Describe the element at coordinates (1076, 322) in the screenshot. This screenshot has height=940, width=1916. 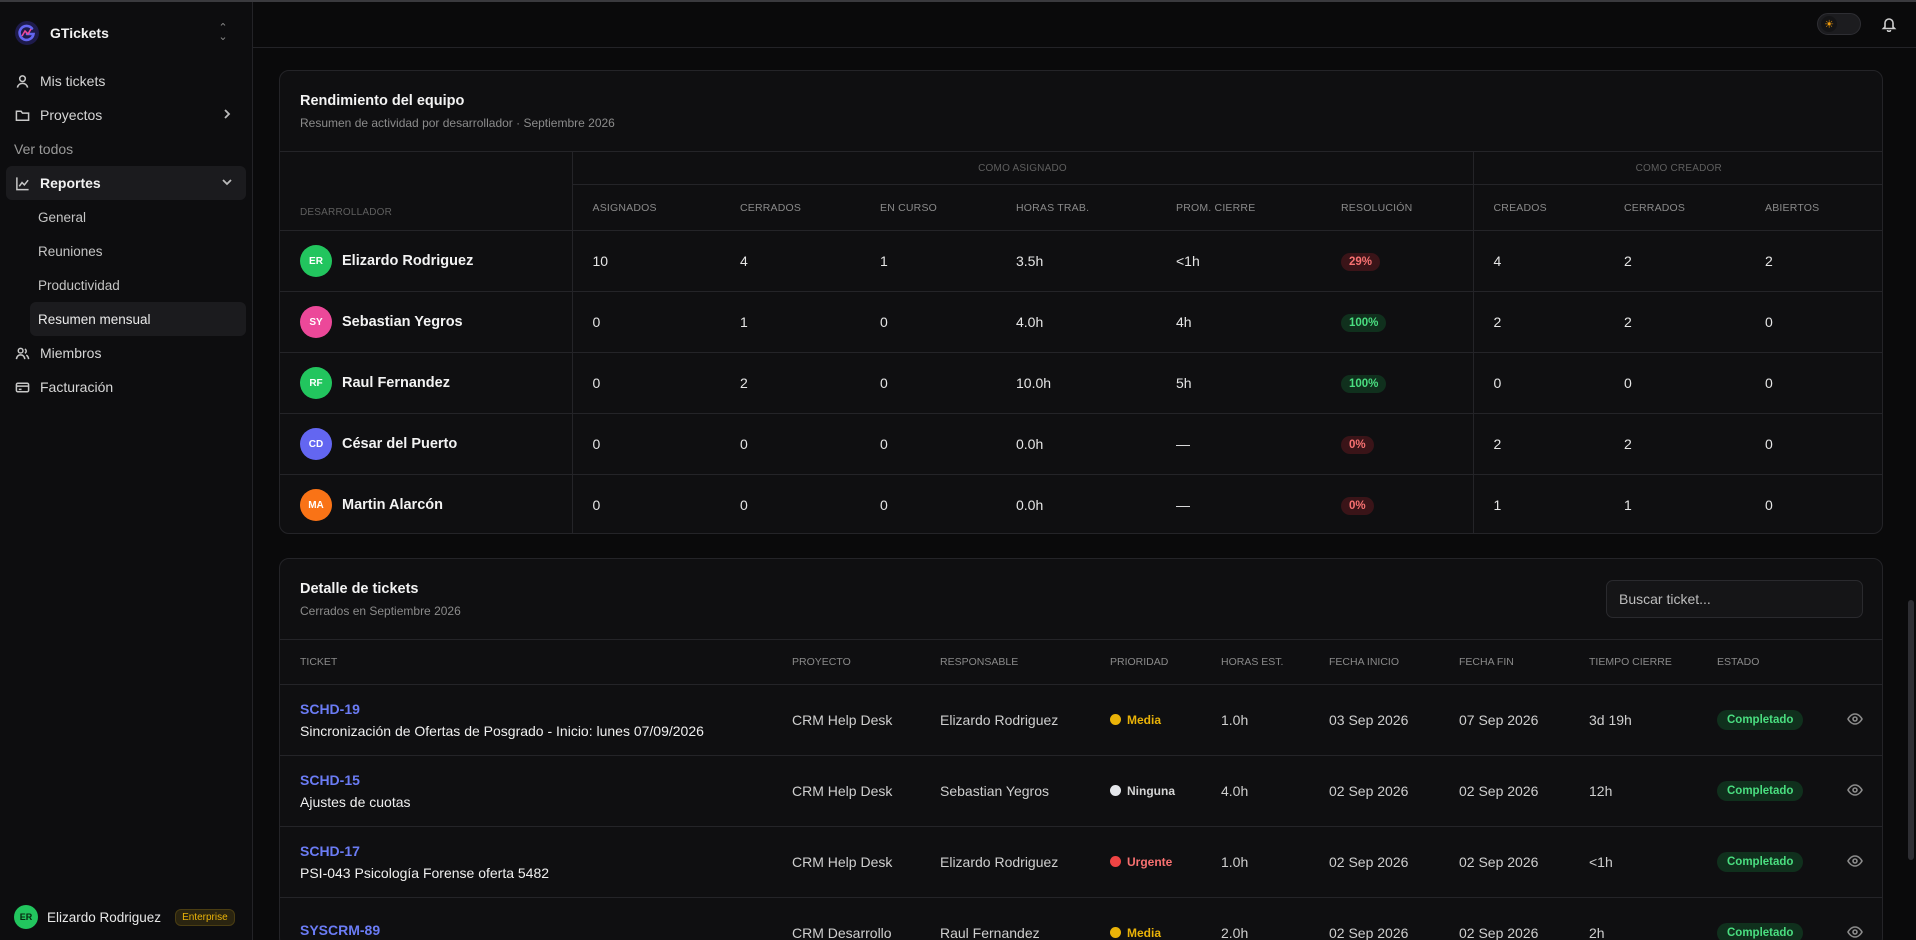
I see `horas-trab-value: 4.0h` at that location.